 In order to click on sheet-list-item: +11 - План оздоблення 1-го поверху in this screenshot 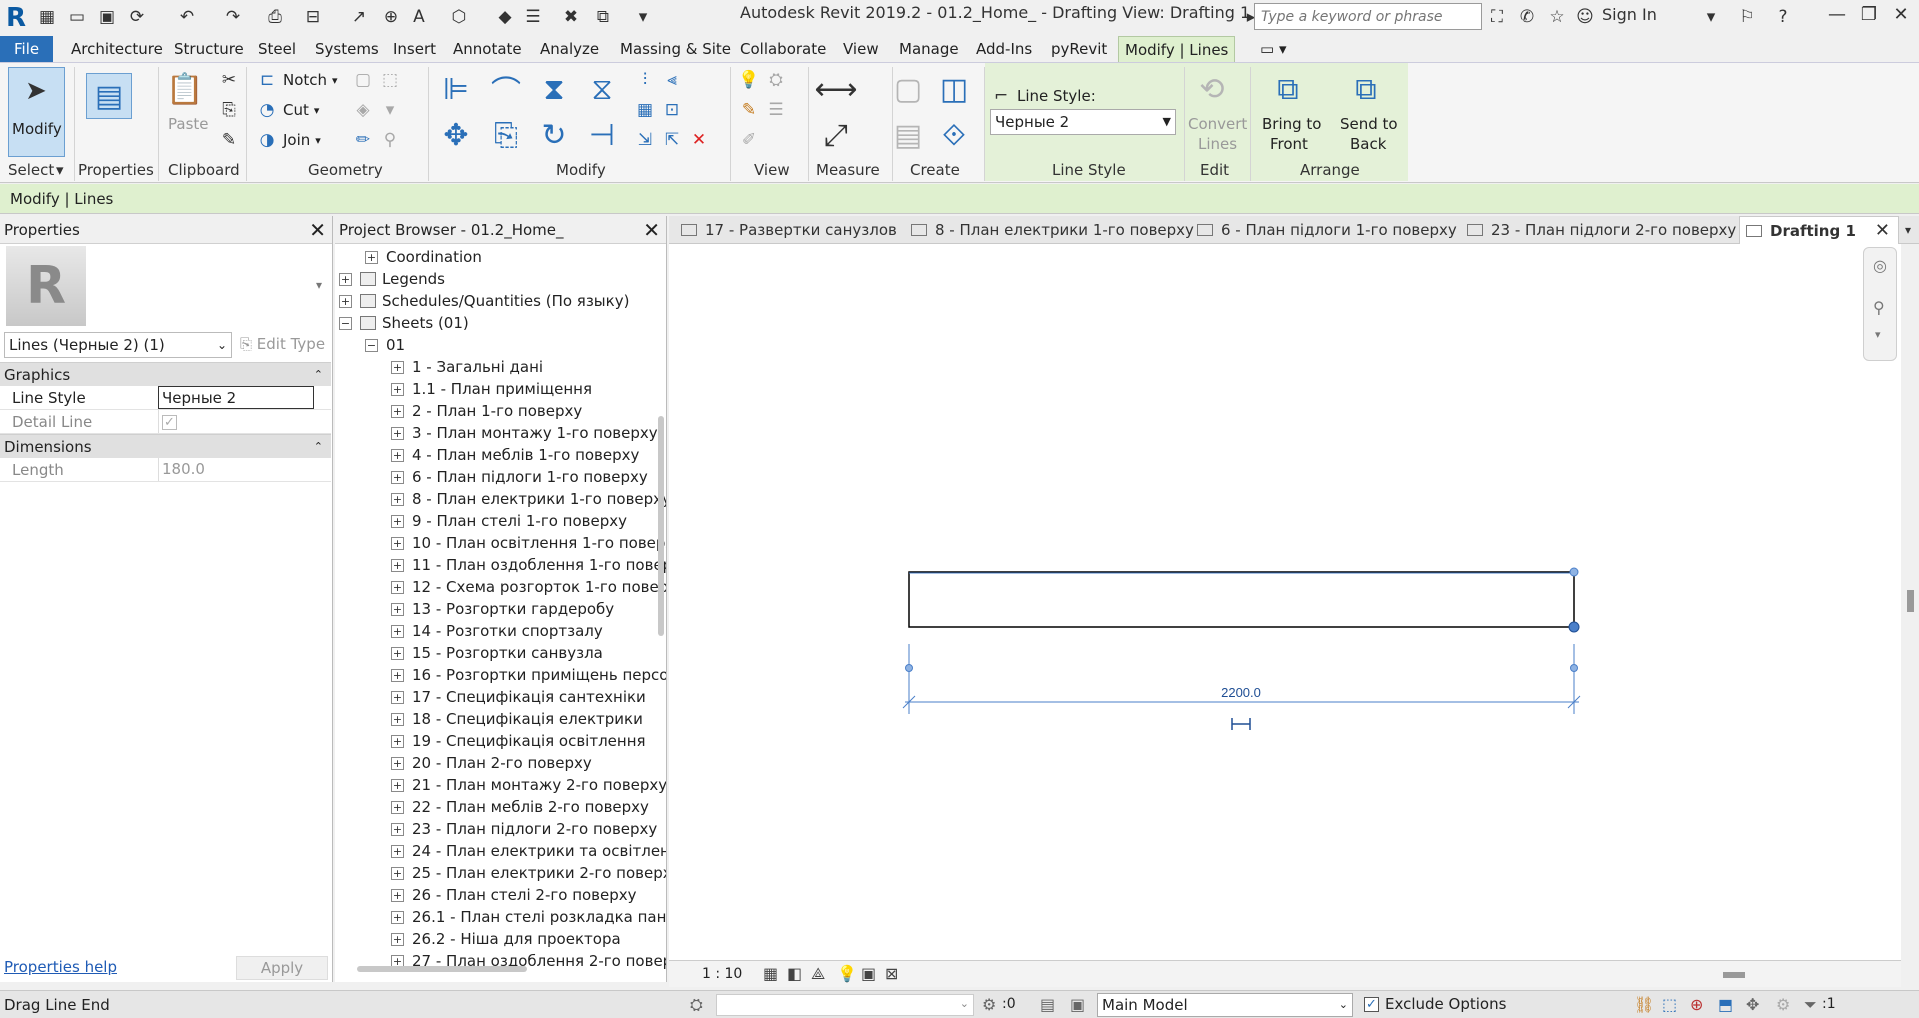, I will do `click(528, 565)`.